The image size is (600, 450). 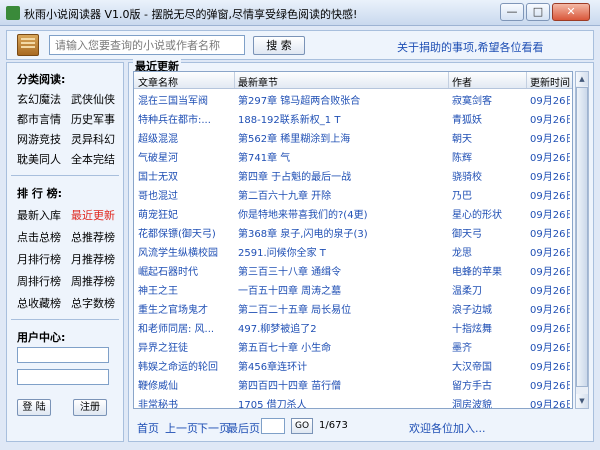 I want to click on latest-chapter-link: 第二百二十五章 局长易位, so click(x=345, y=308).